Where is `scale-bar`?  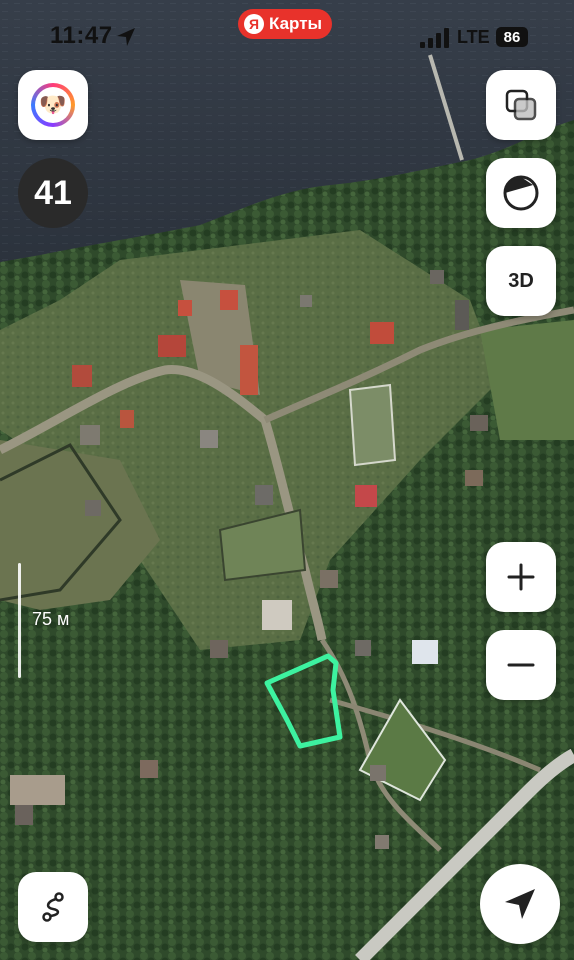 scale-bar is located at coordinates (19, 620).